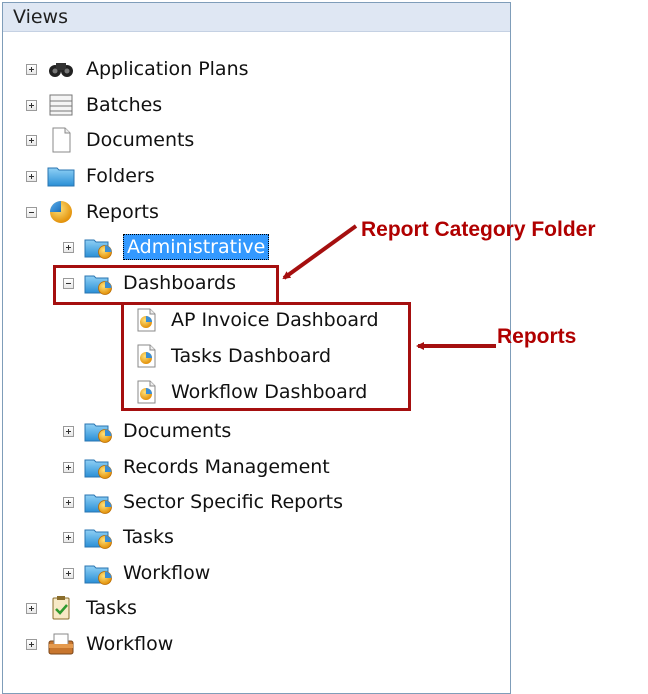 The width and height of the screenshot is (648, 694). I want to click on category-folder-callout: Report Category Folder, so click(478, 229).